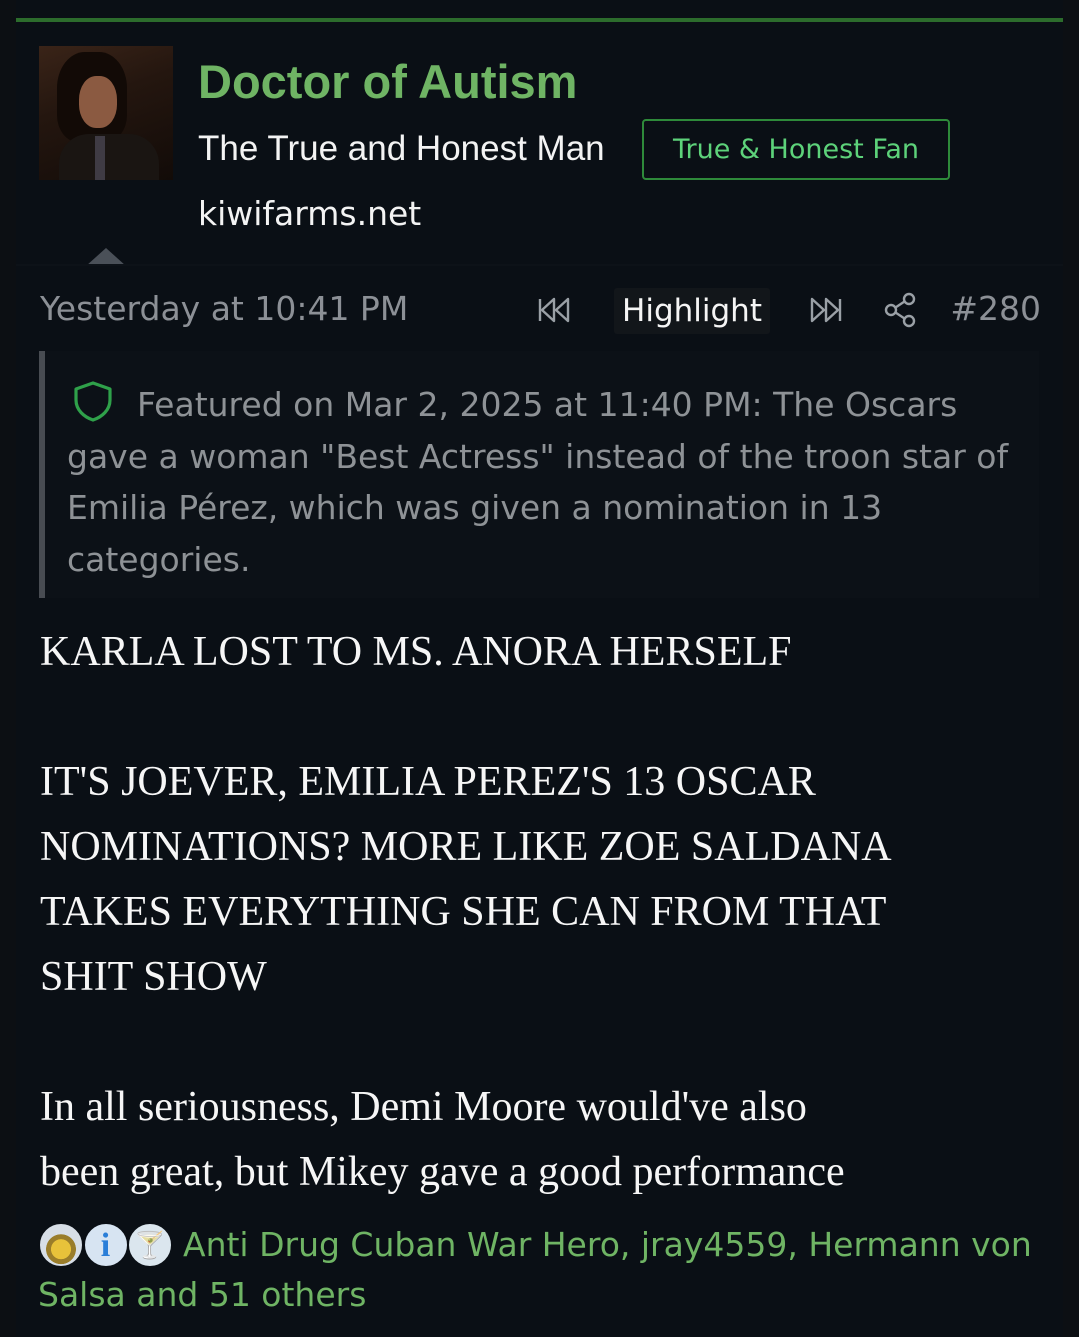  Describe the element at coordinates (387, 82) in the screenshot. I see `username-link: Doctor of Autism` at that location.